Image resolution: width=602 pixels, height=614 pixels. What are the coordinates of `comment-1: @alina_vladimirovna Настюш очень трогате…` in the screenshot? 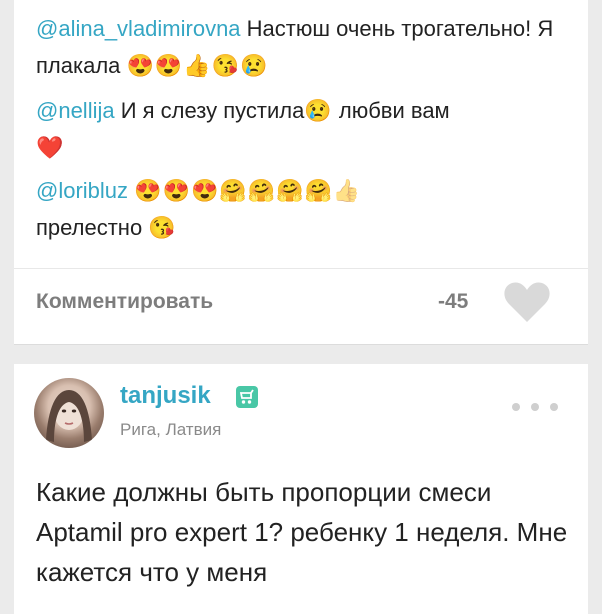 It's located at (303, 47).